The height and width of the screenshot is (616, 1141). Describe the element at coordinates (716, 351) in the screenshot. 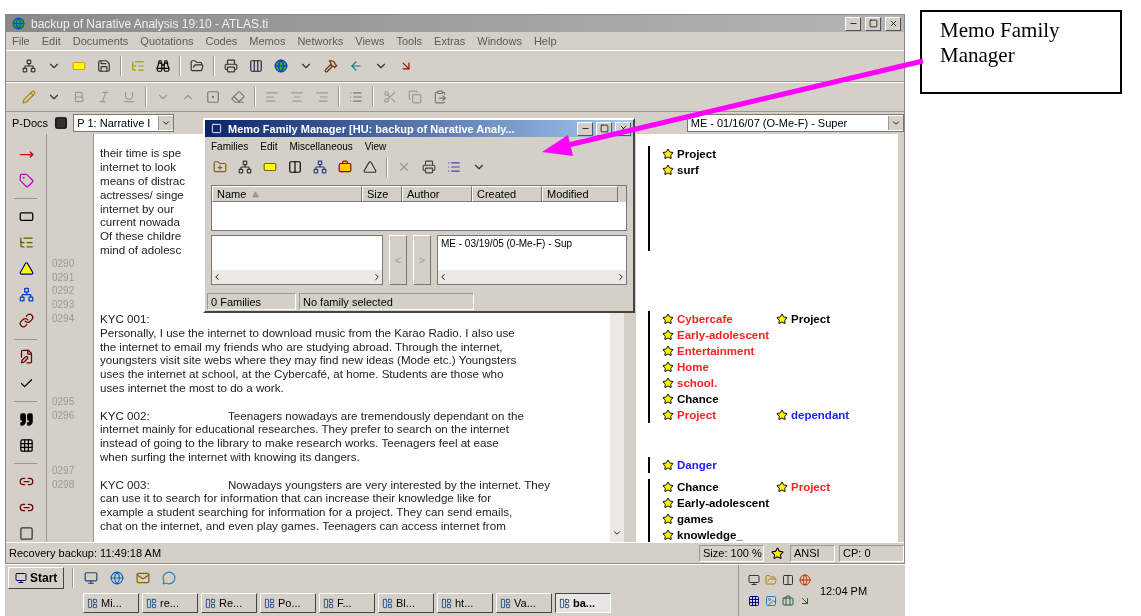

I see `code-label: Entertainment` at that location.